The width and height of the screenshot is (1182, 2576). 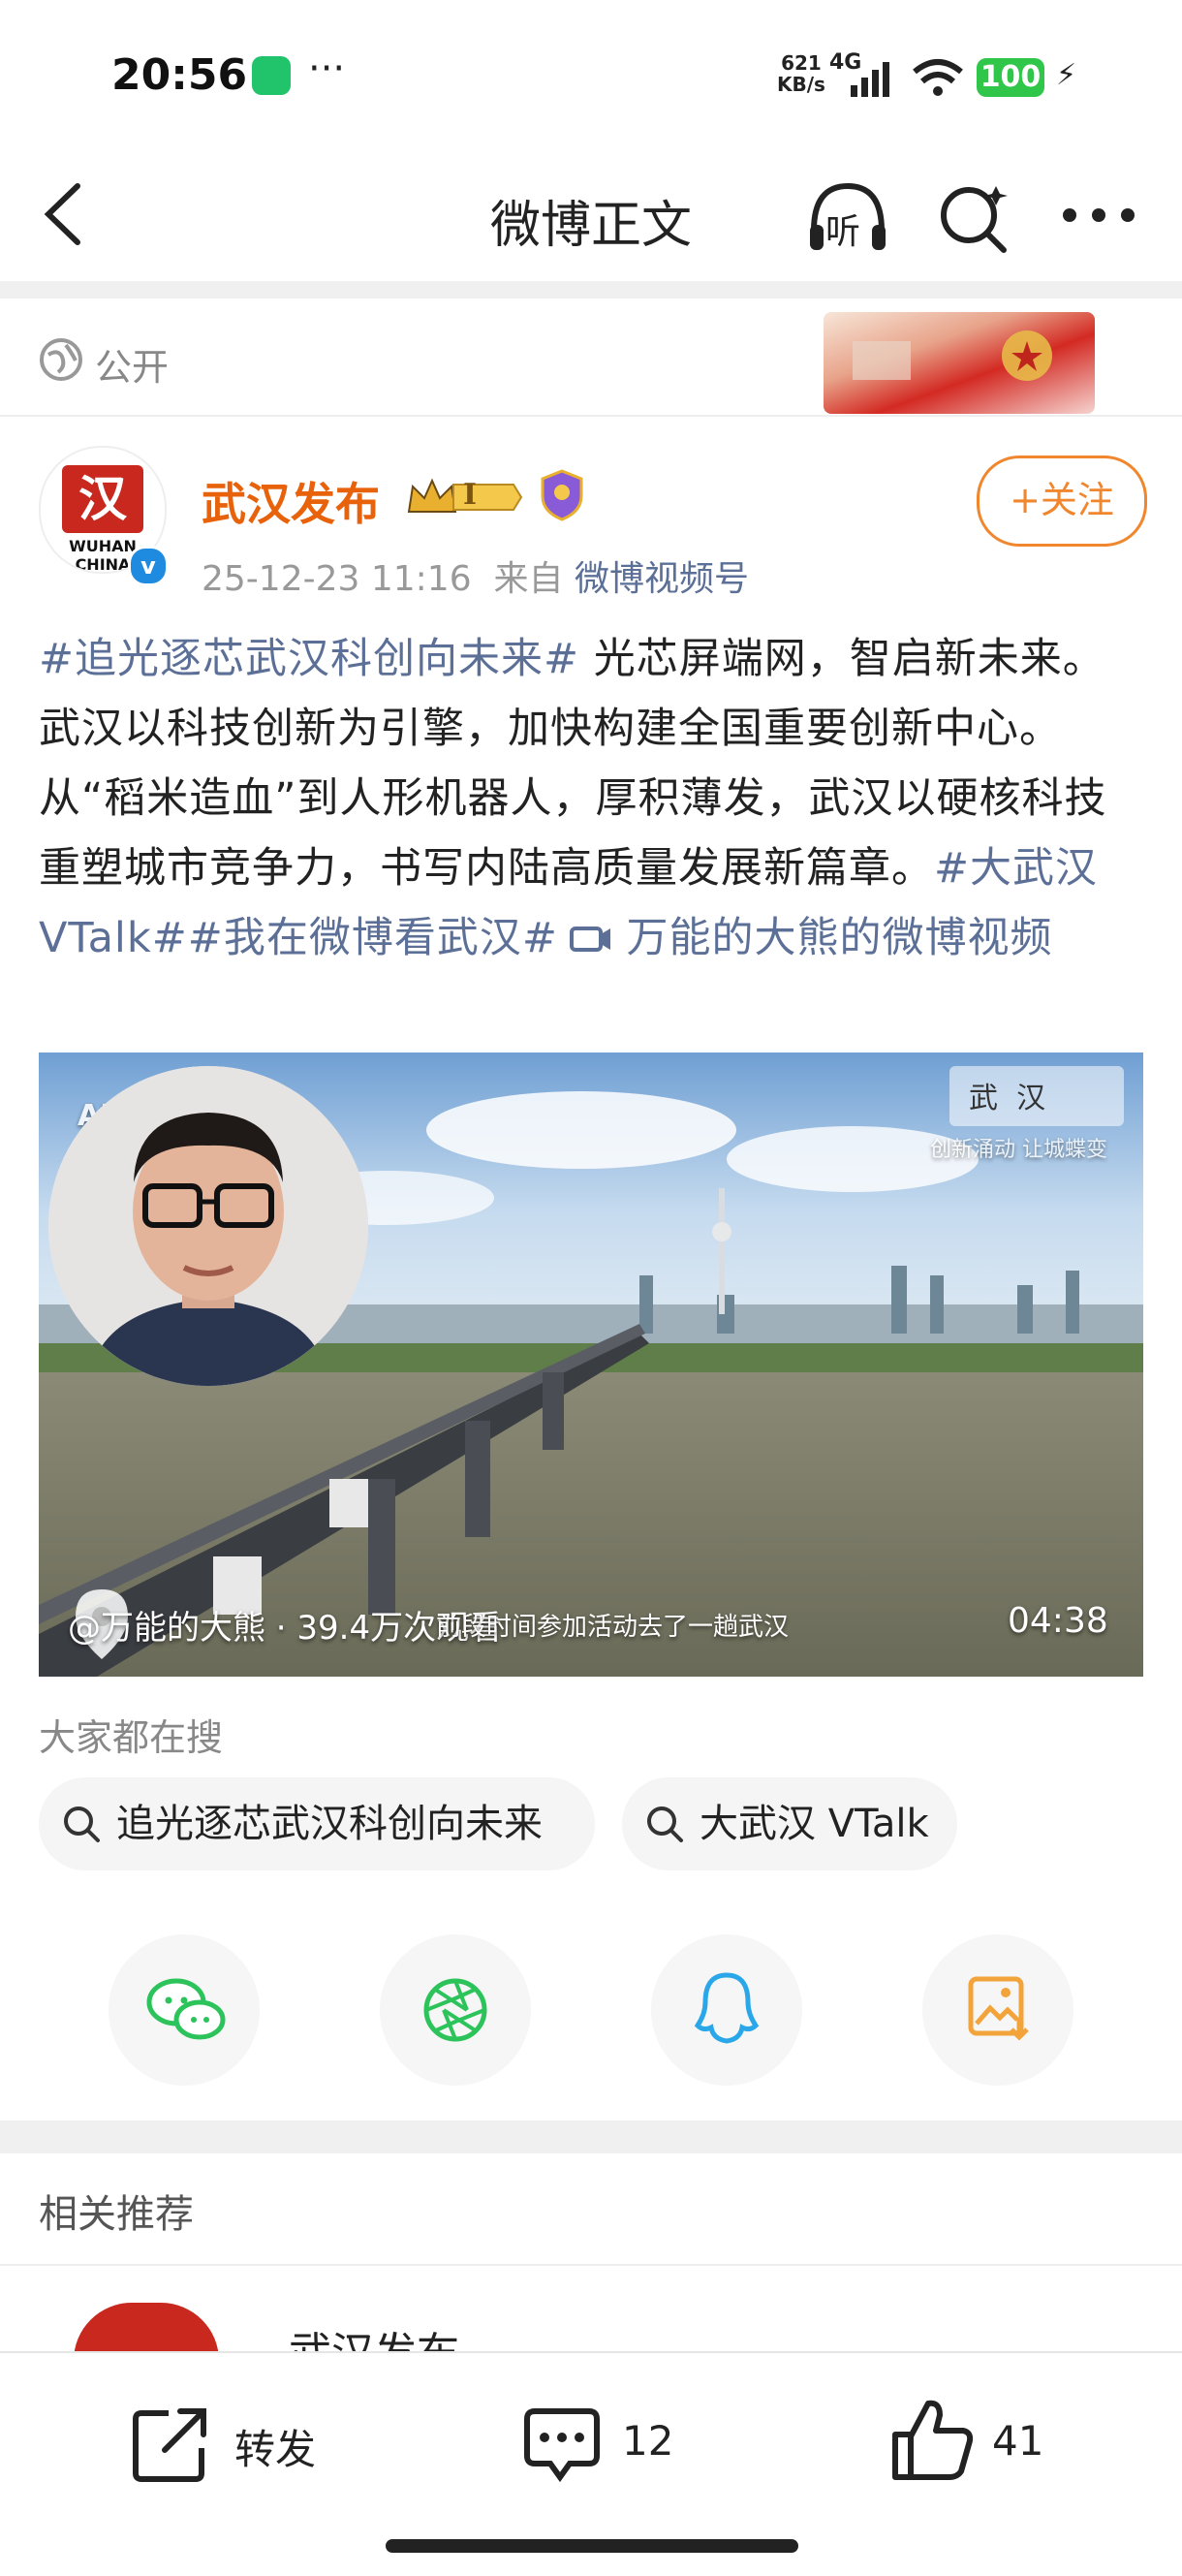 What do you see at coordinates (61, 359) in the screenshot?
I see `globe-icon` at bounding box center [61, 359].